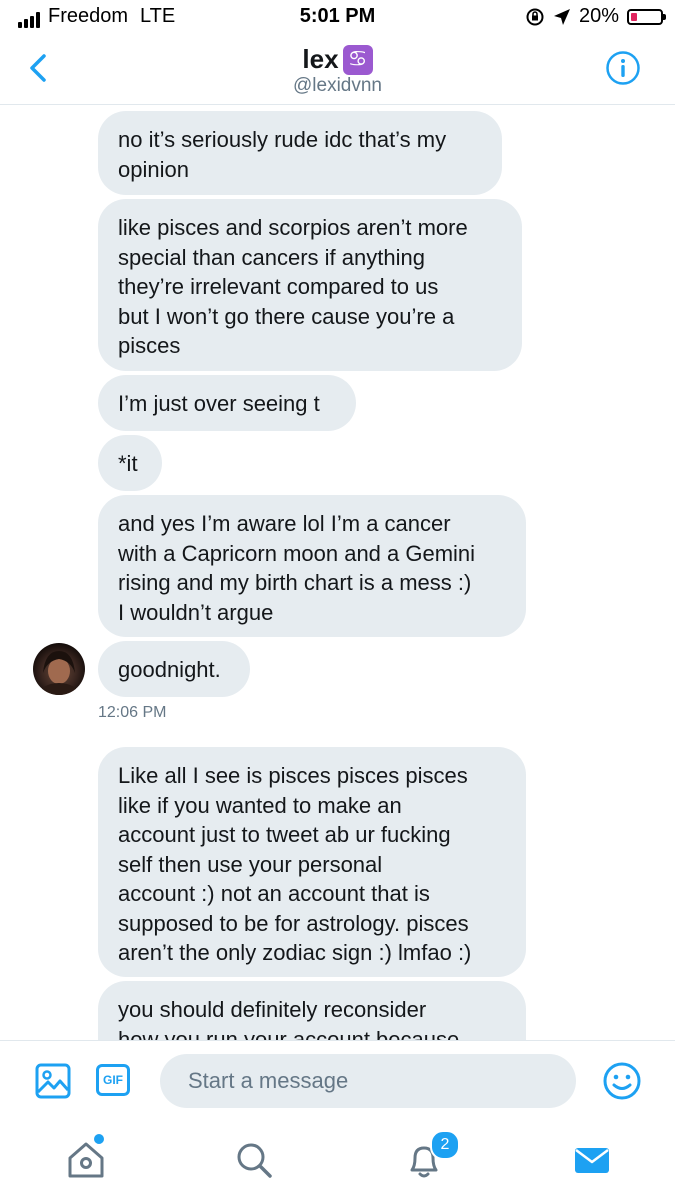  Describe the element at coordinates (227, 403) in the screenshot. I see `message-bubble: I’m just over seeing t` at that location.